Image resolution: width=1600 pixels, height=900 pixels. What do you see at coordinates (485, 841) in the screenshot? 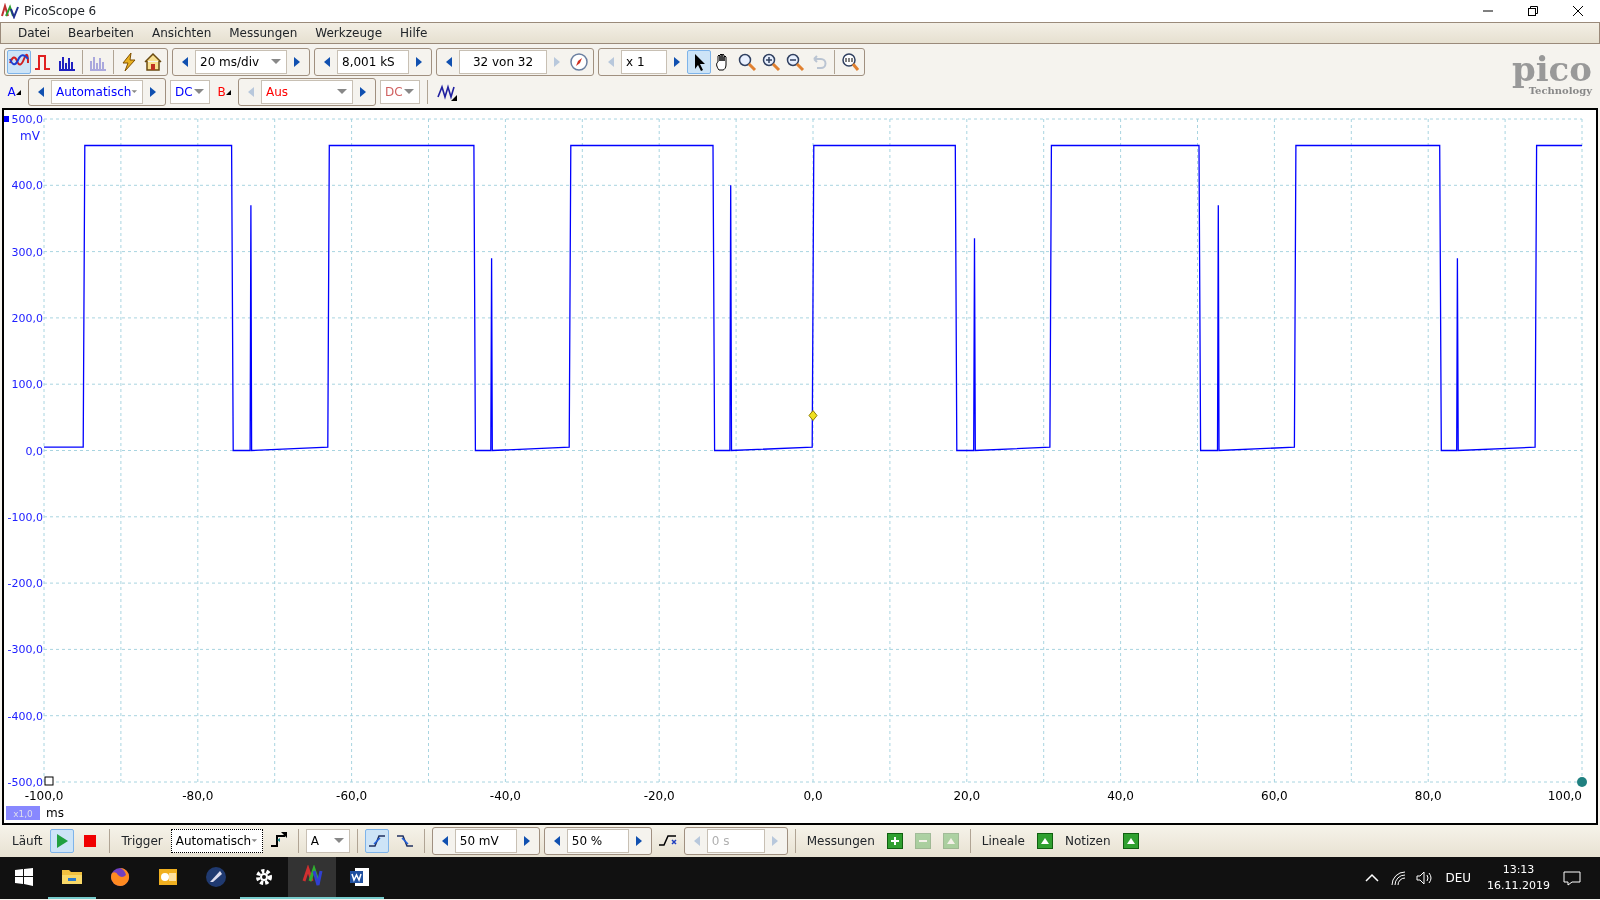
I see `threshold-field: 50 mV` at bounding box center [485, 841].